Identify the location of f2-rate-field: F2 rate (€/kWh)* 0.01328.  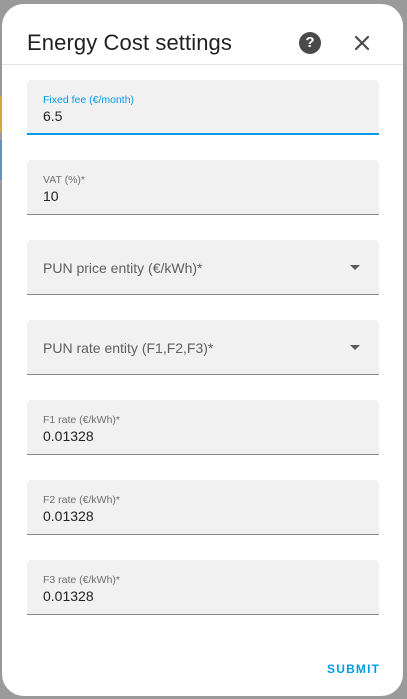
(203, 507).